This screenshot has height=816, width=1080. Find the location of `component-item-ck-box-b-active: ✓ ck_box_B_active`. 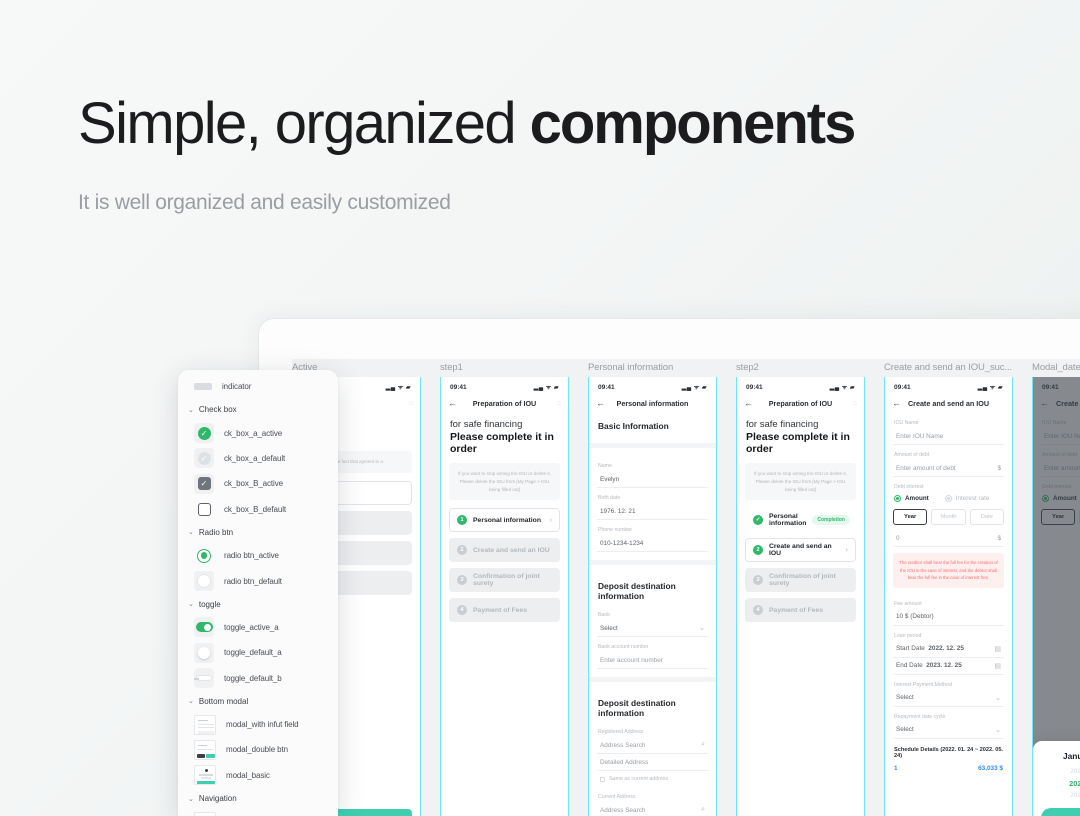

component-item-ck-box-b-active: ✓ ck_box_B_active is located at coordinates (258, 483).